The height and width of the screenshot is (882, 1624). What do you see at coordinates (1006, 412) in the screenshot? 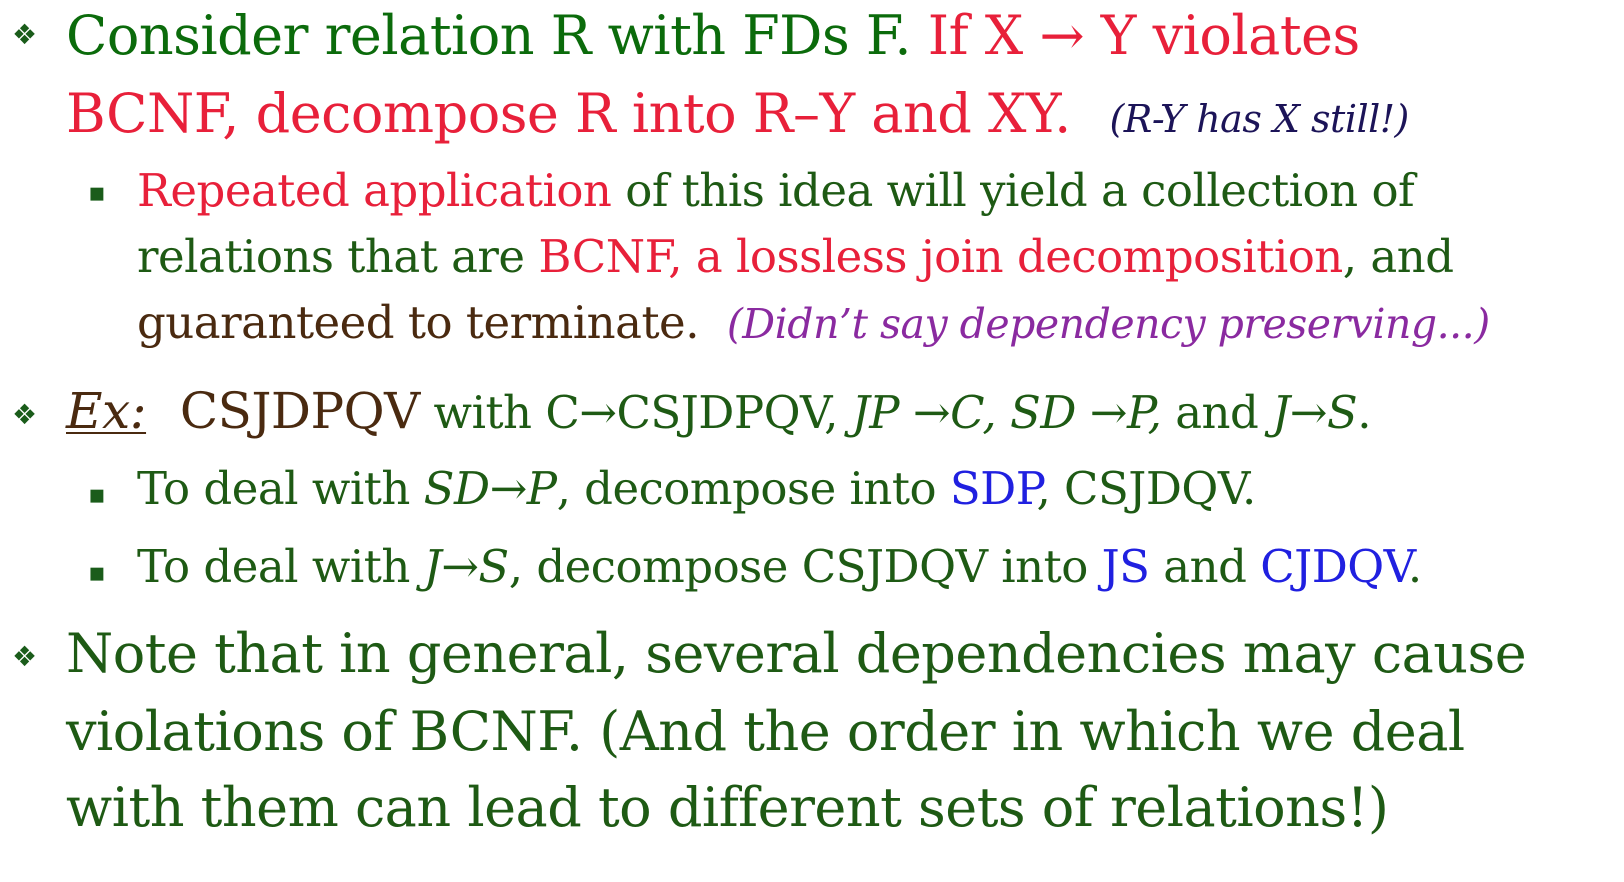
I see `fd-jp-sd: JP →C, SD →P,` at bounding box center [1006, 412].